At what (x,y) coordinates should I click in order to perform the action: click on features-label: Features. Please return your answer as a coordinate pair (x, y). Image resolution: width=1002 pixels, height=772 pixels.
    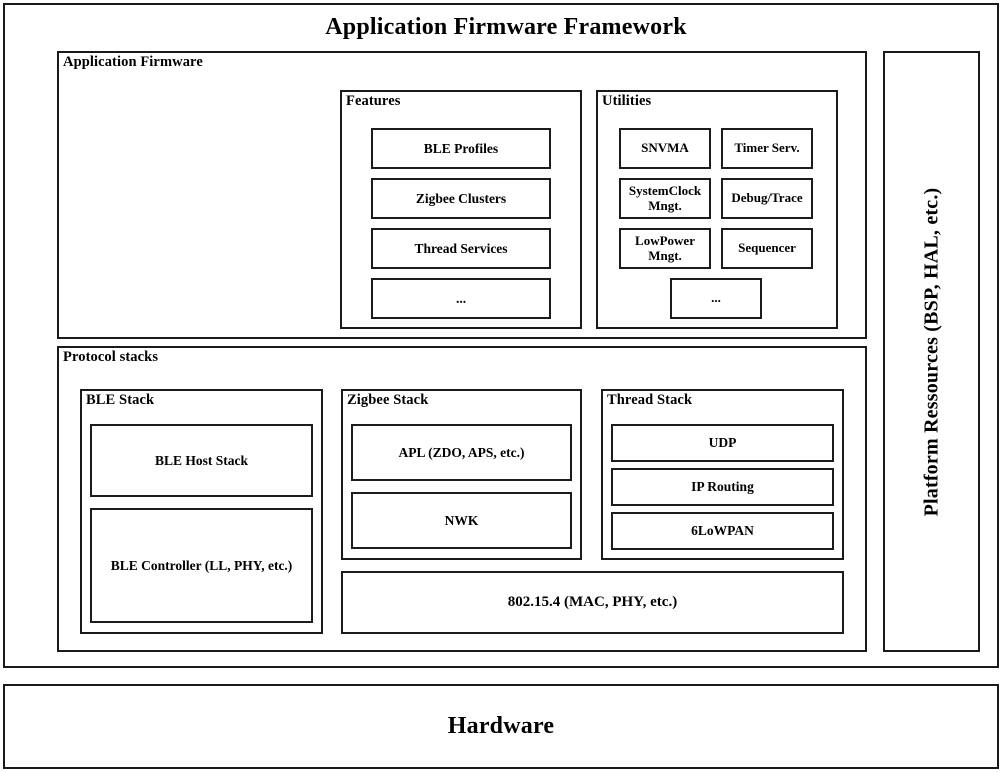
    Looking at the image, I should click on (373, 101).